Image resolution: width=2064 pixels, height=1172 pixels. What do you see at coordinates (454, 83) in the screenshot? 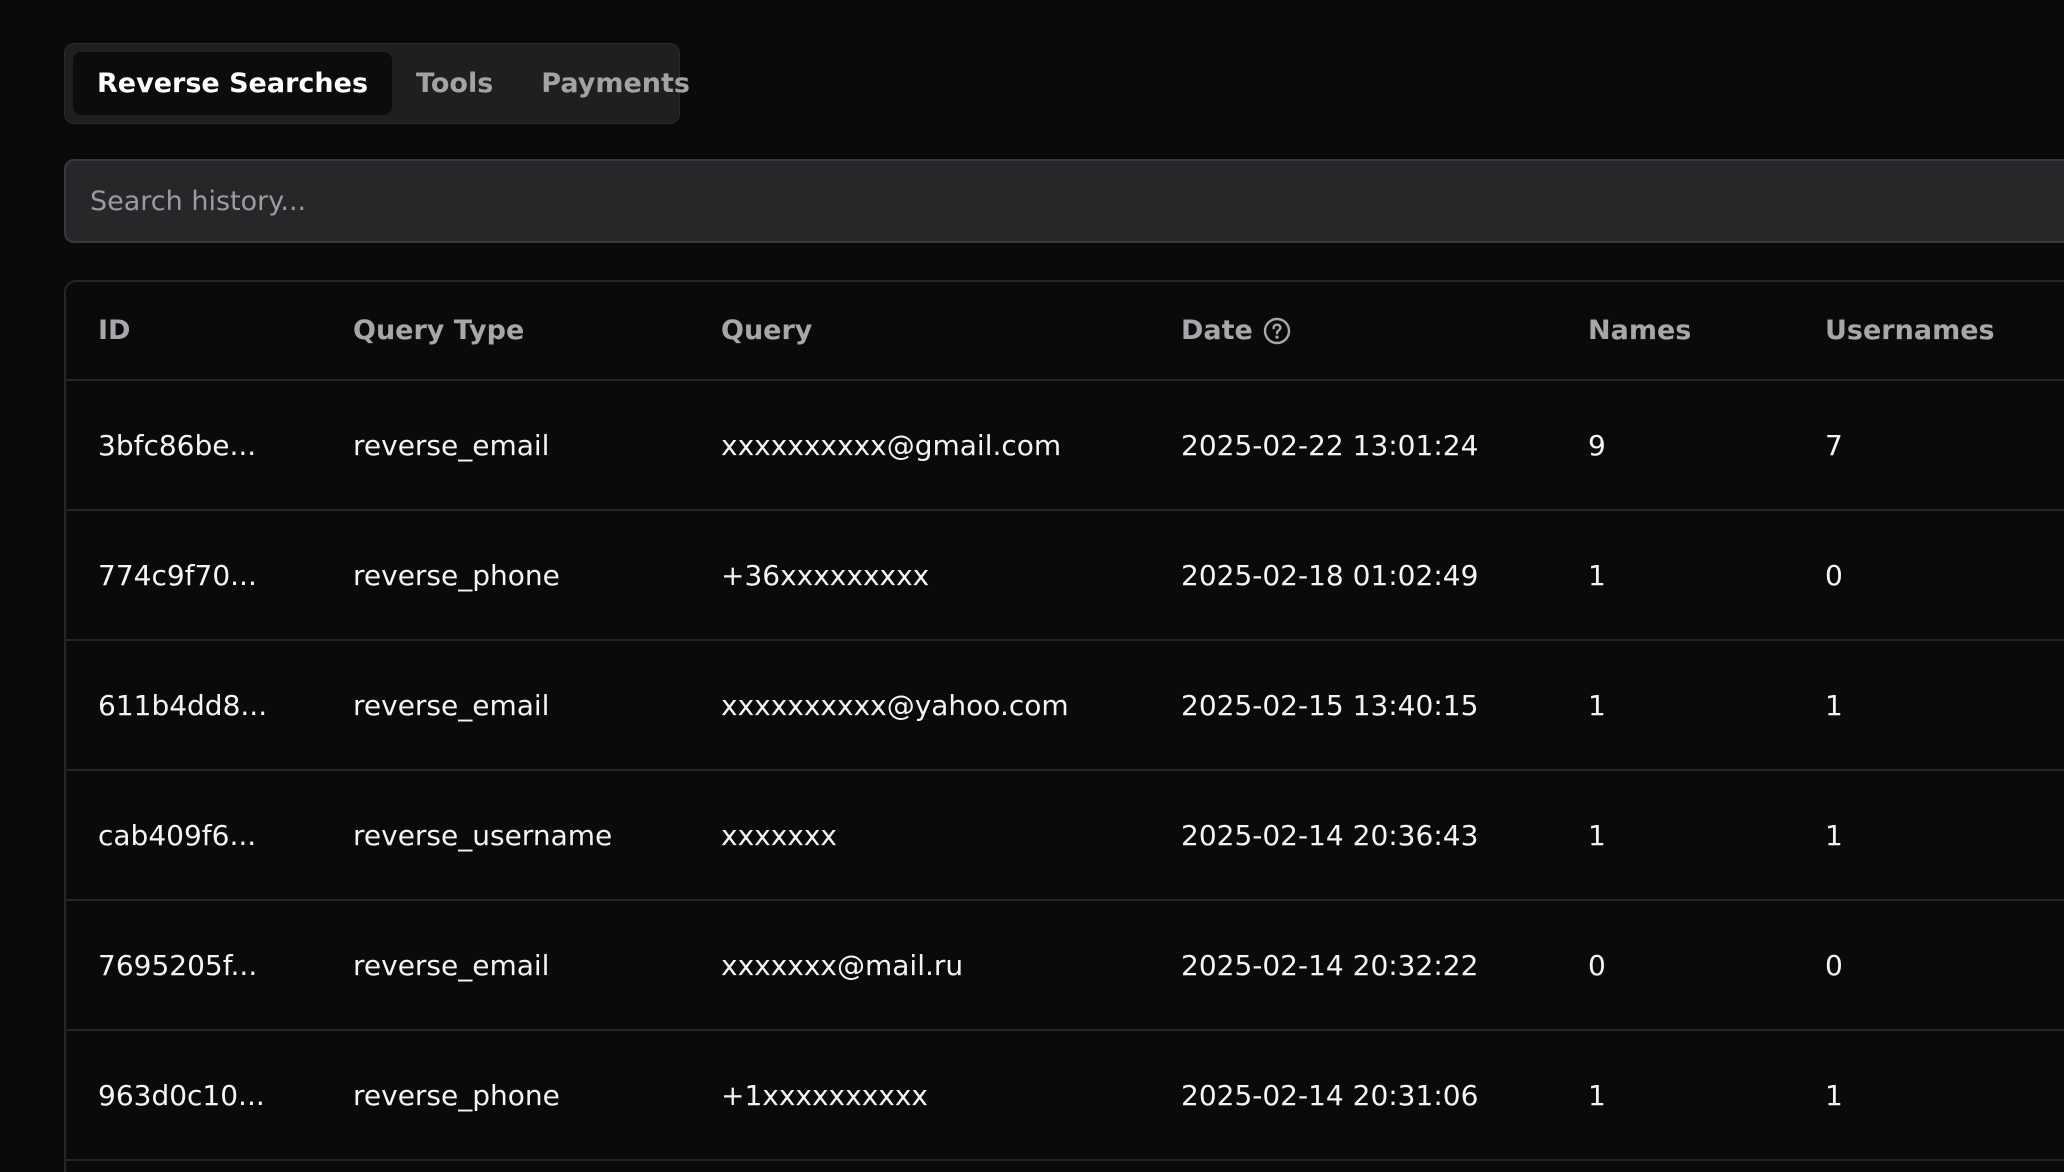
I see `tab-tools: Tools` at bounding box center [454, 83].